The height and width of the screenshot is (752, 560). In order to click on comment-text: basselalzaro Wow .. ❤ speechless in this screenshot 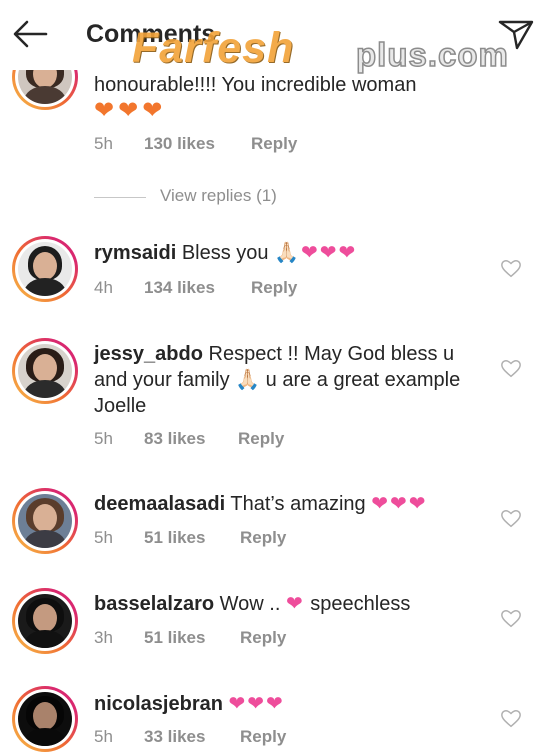, I will do `click(284, 604)`.